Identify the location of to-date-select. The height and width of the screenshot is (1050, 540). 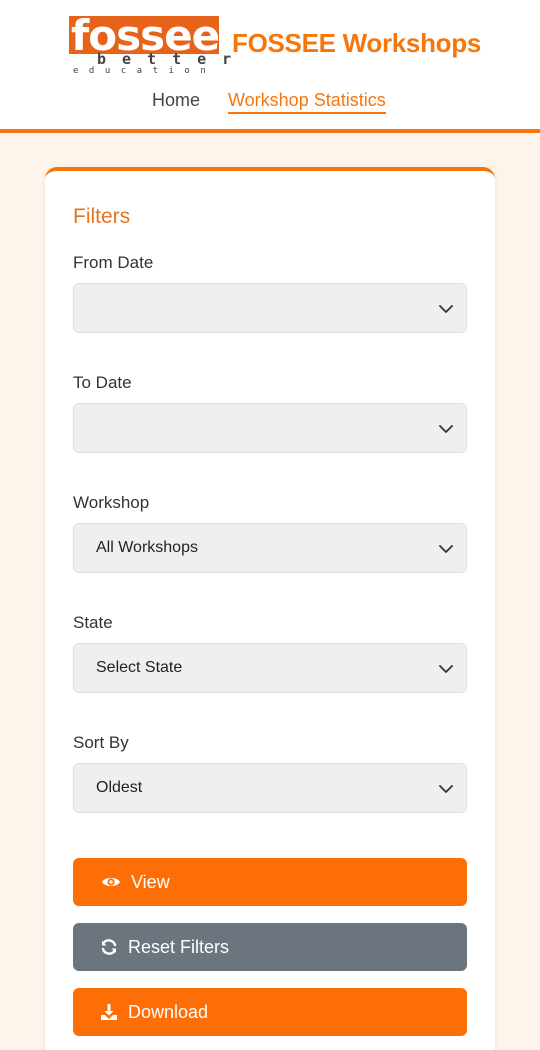
(270, 428).